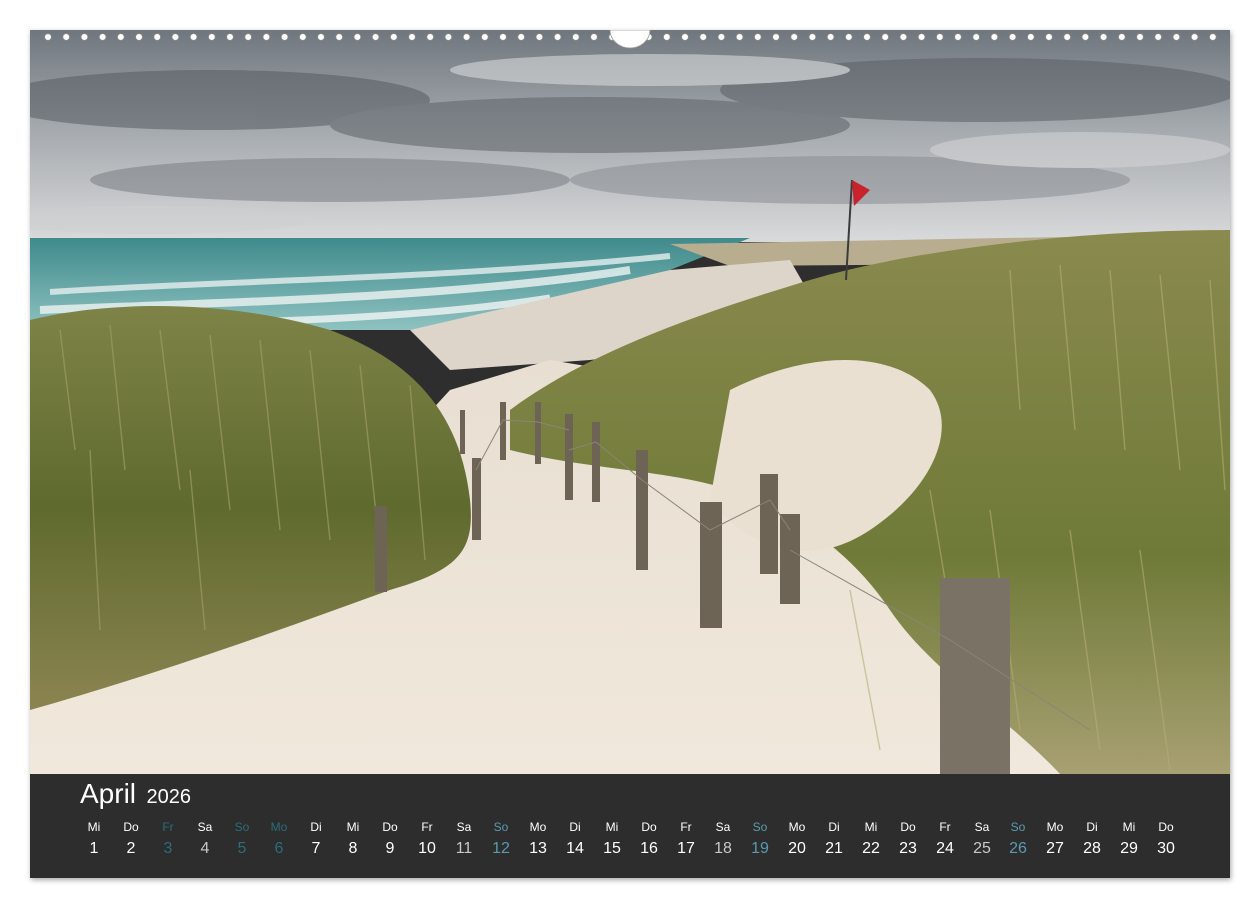 The height and width of the screenshot is (908, 1260). Describe the element at coordinates (279, 848) in the screenshot. I see `day-number: 6` at that location.